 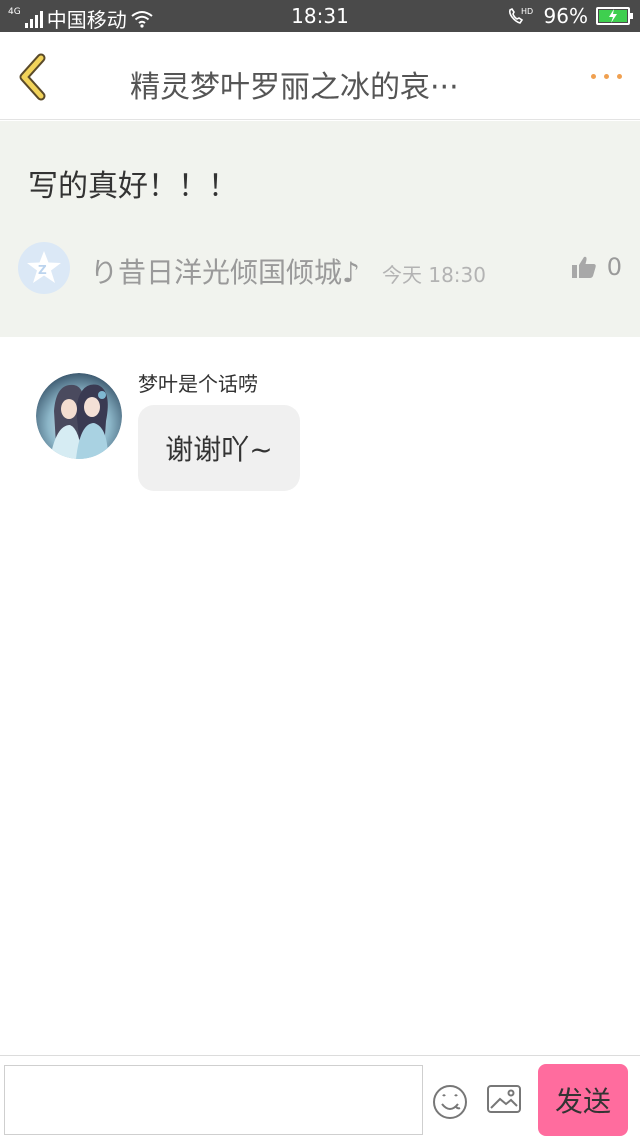 I want to click on qq-zone-icon: Z, so click(x=44, y=267).